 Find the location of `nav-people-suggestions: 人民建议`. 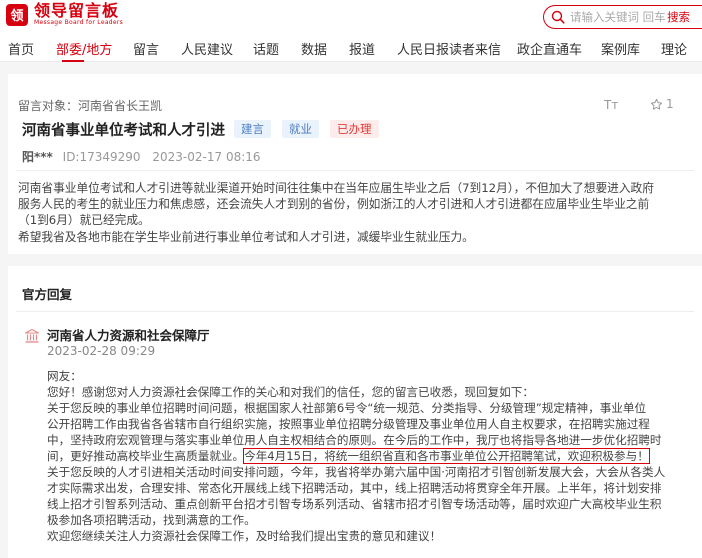

nav-people-suggestions: 人民建议 is located at coordinates (207, 48).